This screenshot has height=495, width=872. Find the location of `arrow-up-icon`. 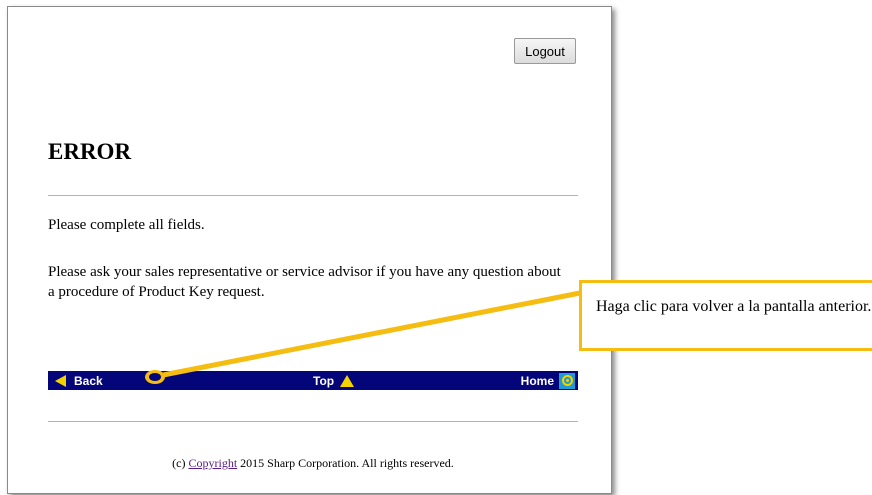

arrow-up-icon is located at coordinates (347, 380).